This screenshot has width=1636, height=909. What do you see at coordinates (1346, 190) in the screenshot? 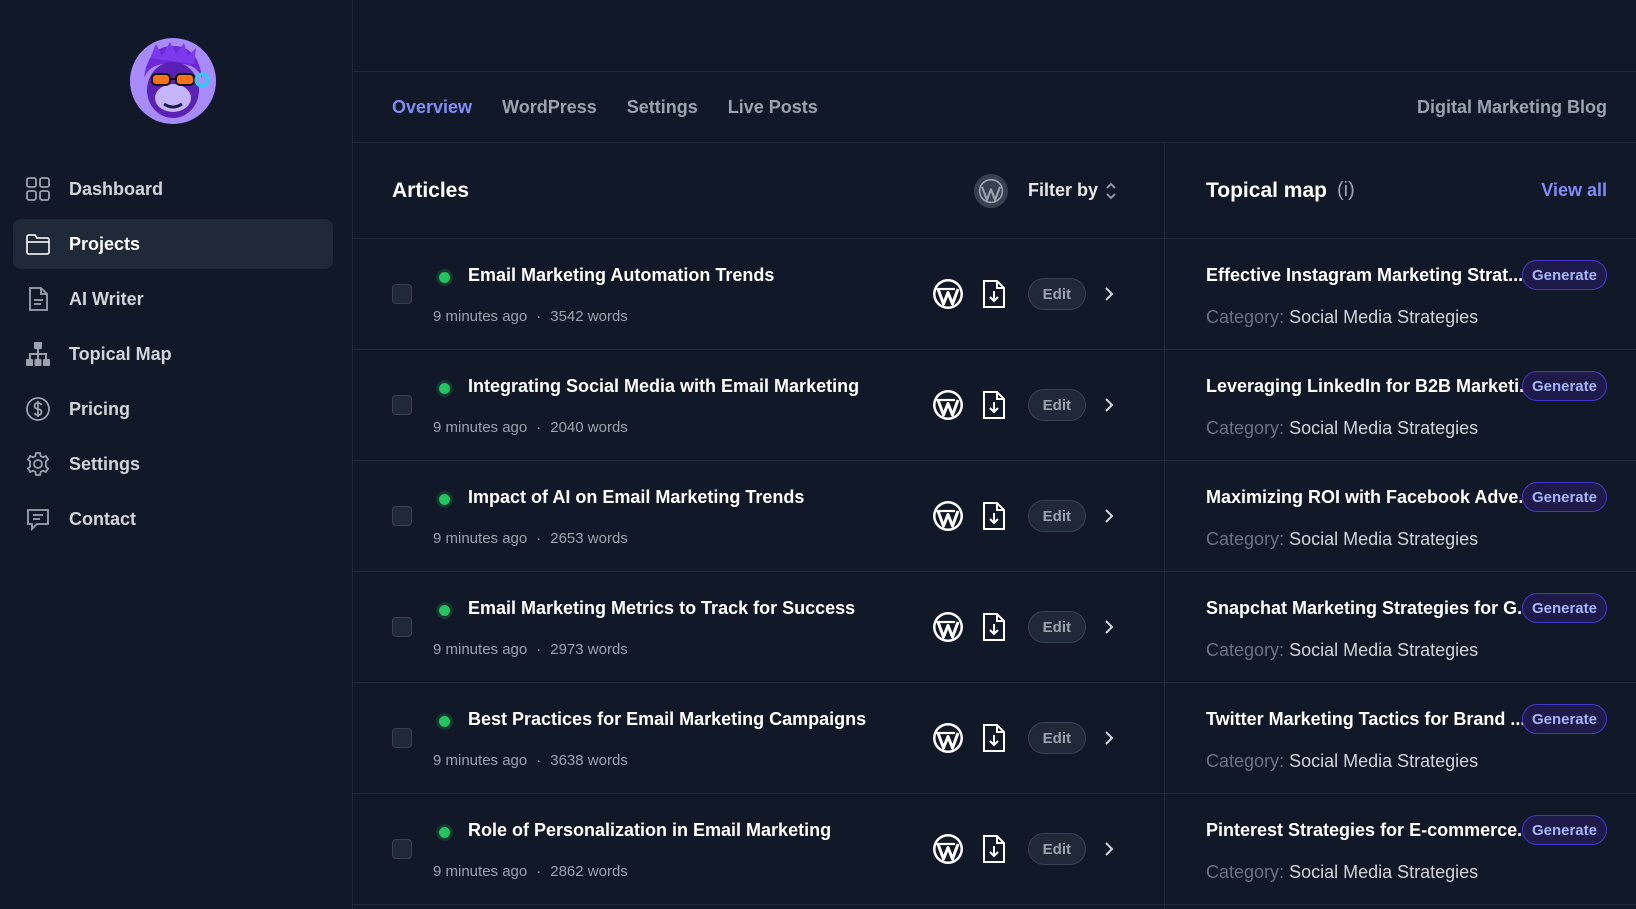
I see `info-icon: (i)` at bounding box center [1346, 190].